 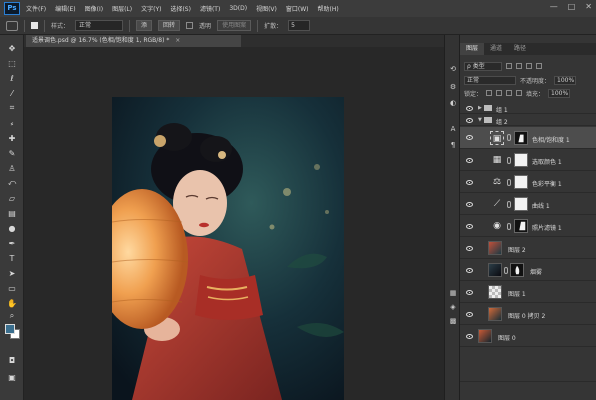 What do you see at coordinates (12, 78) in the screenshot?
I see `lasso-tool-icon: ℓ` at bounding box center [12, 78].